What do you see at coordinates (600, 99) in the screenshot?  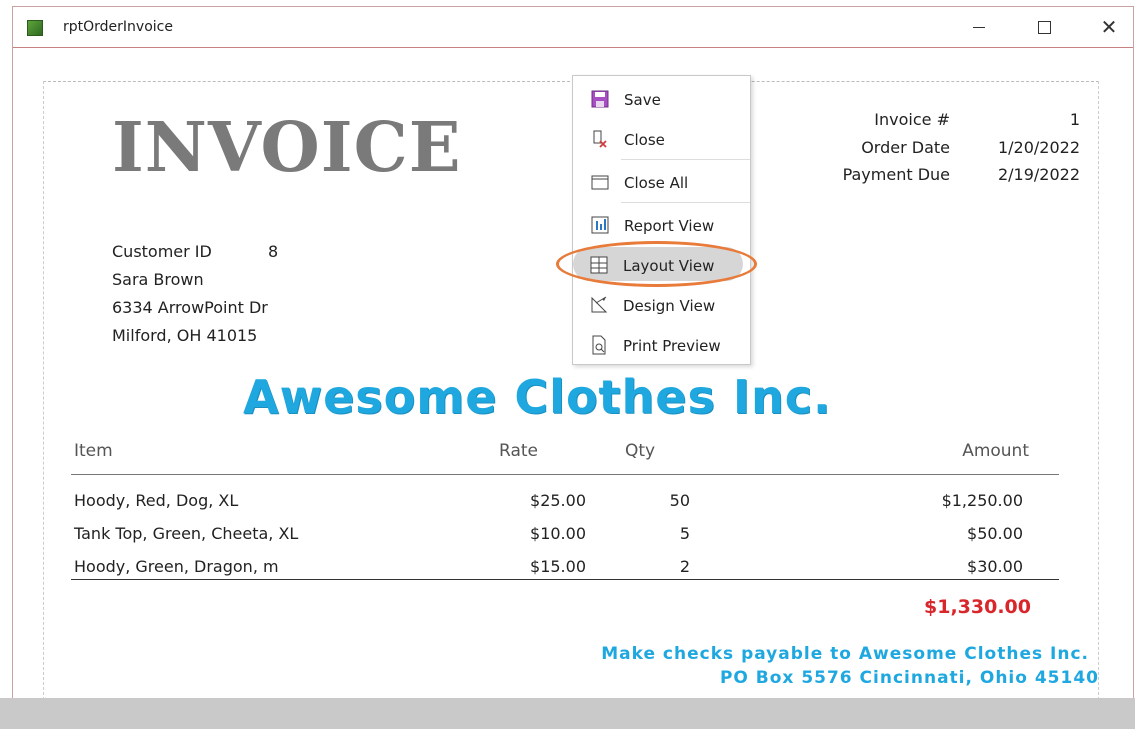 I see `save-icon` at bounding box center [600, 99].